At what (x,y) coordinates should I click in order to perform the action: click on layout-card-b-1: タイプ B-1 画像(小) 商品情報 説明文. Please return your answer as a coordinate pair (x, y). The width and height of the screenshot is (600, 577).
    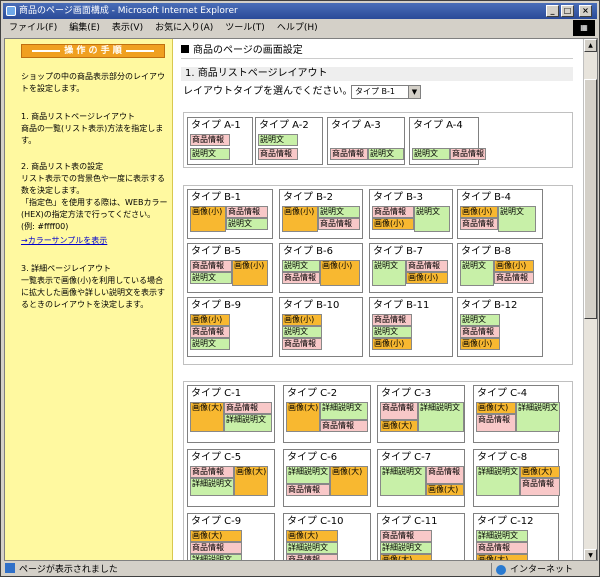
    Looking at the image, I should click on (230, 214).